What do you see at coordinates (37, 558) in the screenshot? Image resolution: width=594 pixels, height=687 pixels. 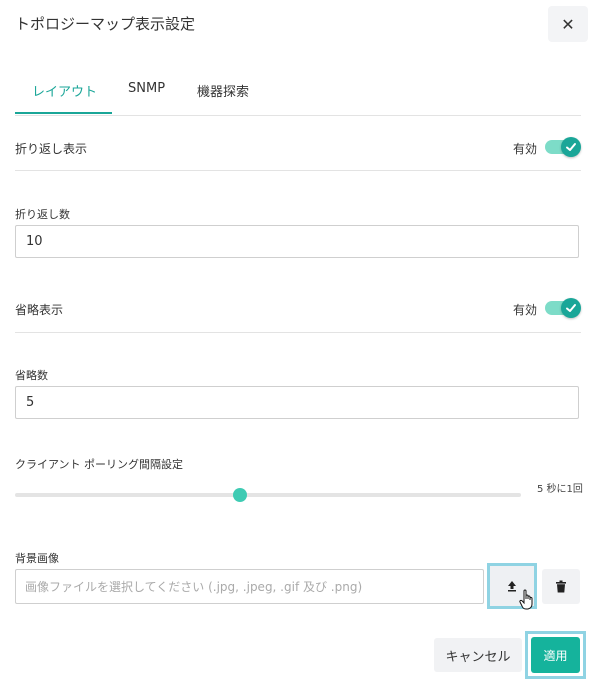 I see `background-image-label: 背景画像` at bounding box center [37, 558].